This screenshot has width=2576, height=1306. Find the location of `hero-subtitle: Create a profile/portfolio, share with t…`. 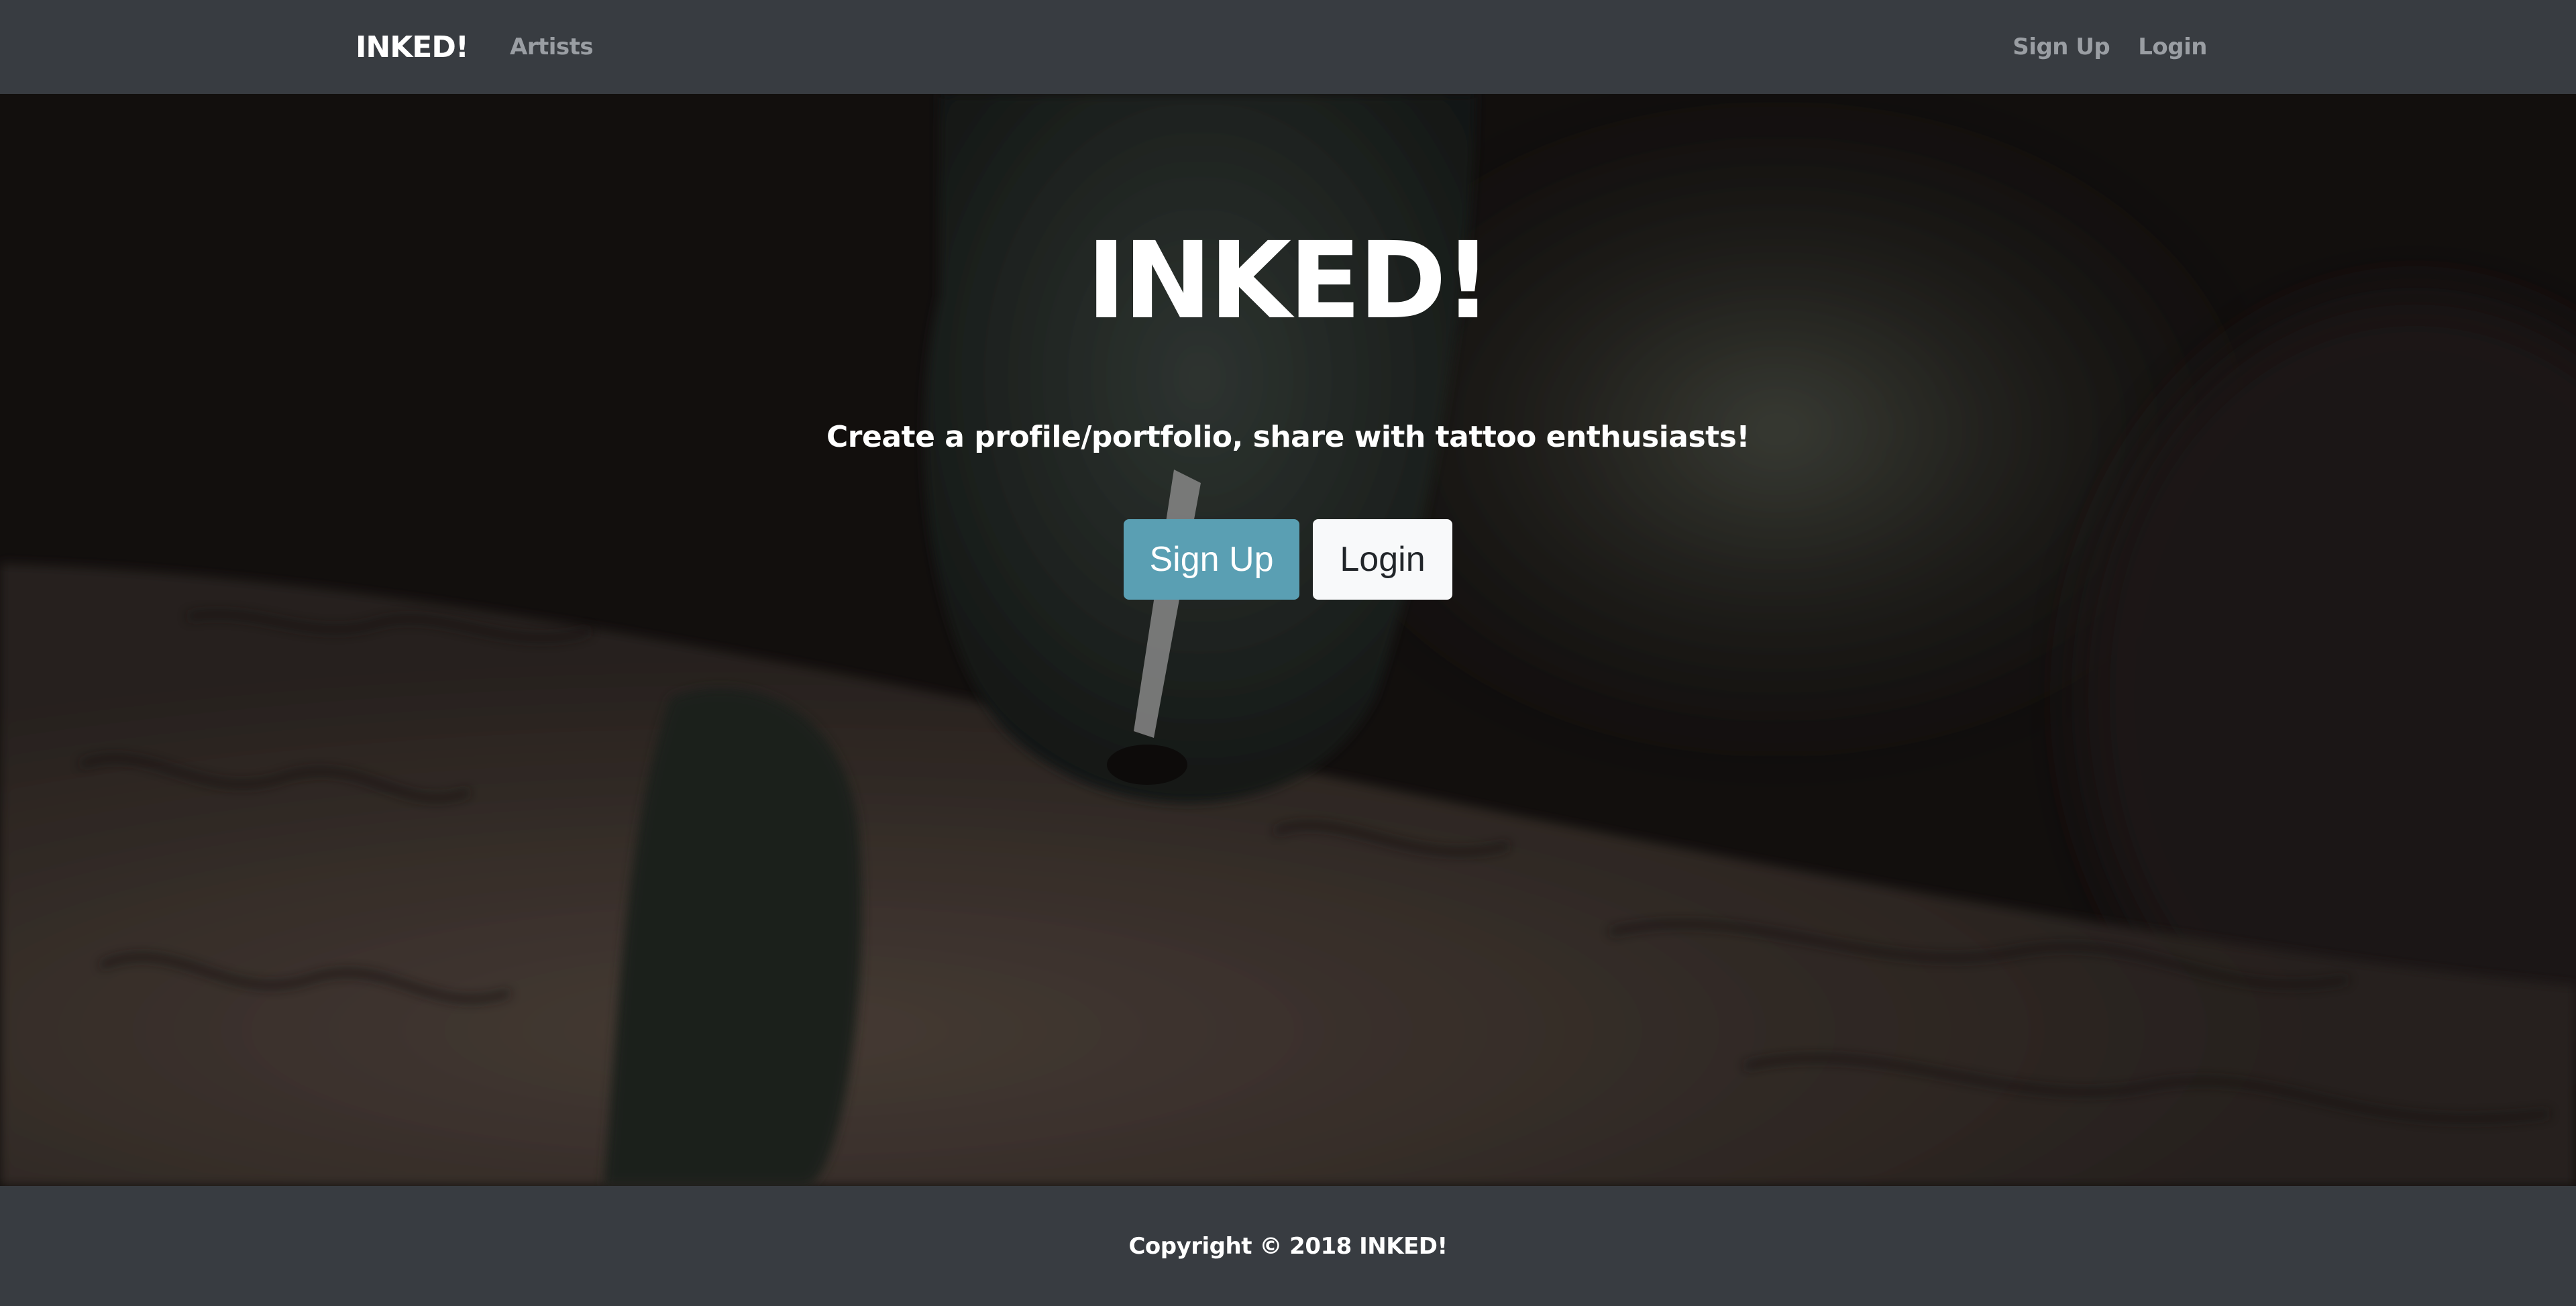

hero-subtitle: Create a profile/portfolio, share with t… is located at coordinates (1288, 437).